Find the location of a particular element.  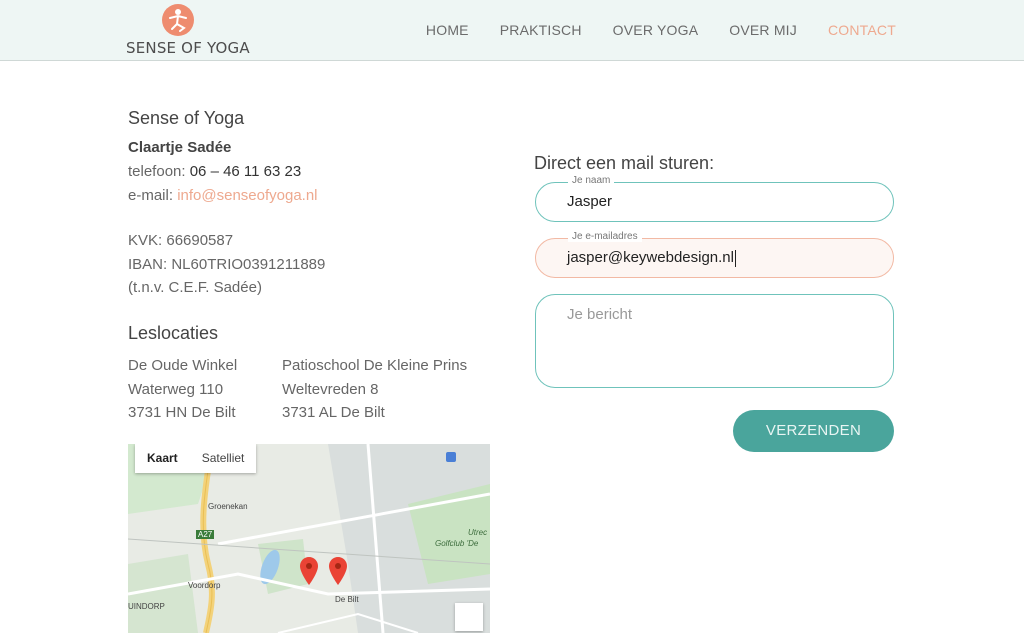

map-label-groenekan: Groenekan is located at coordinates (228, 506).